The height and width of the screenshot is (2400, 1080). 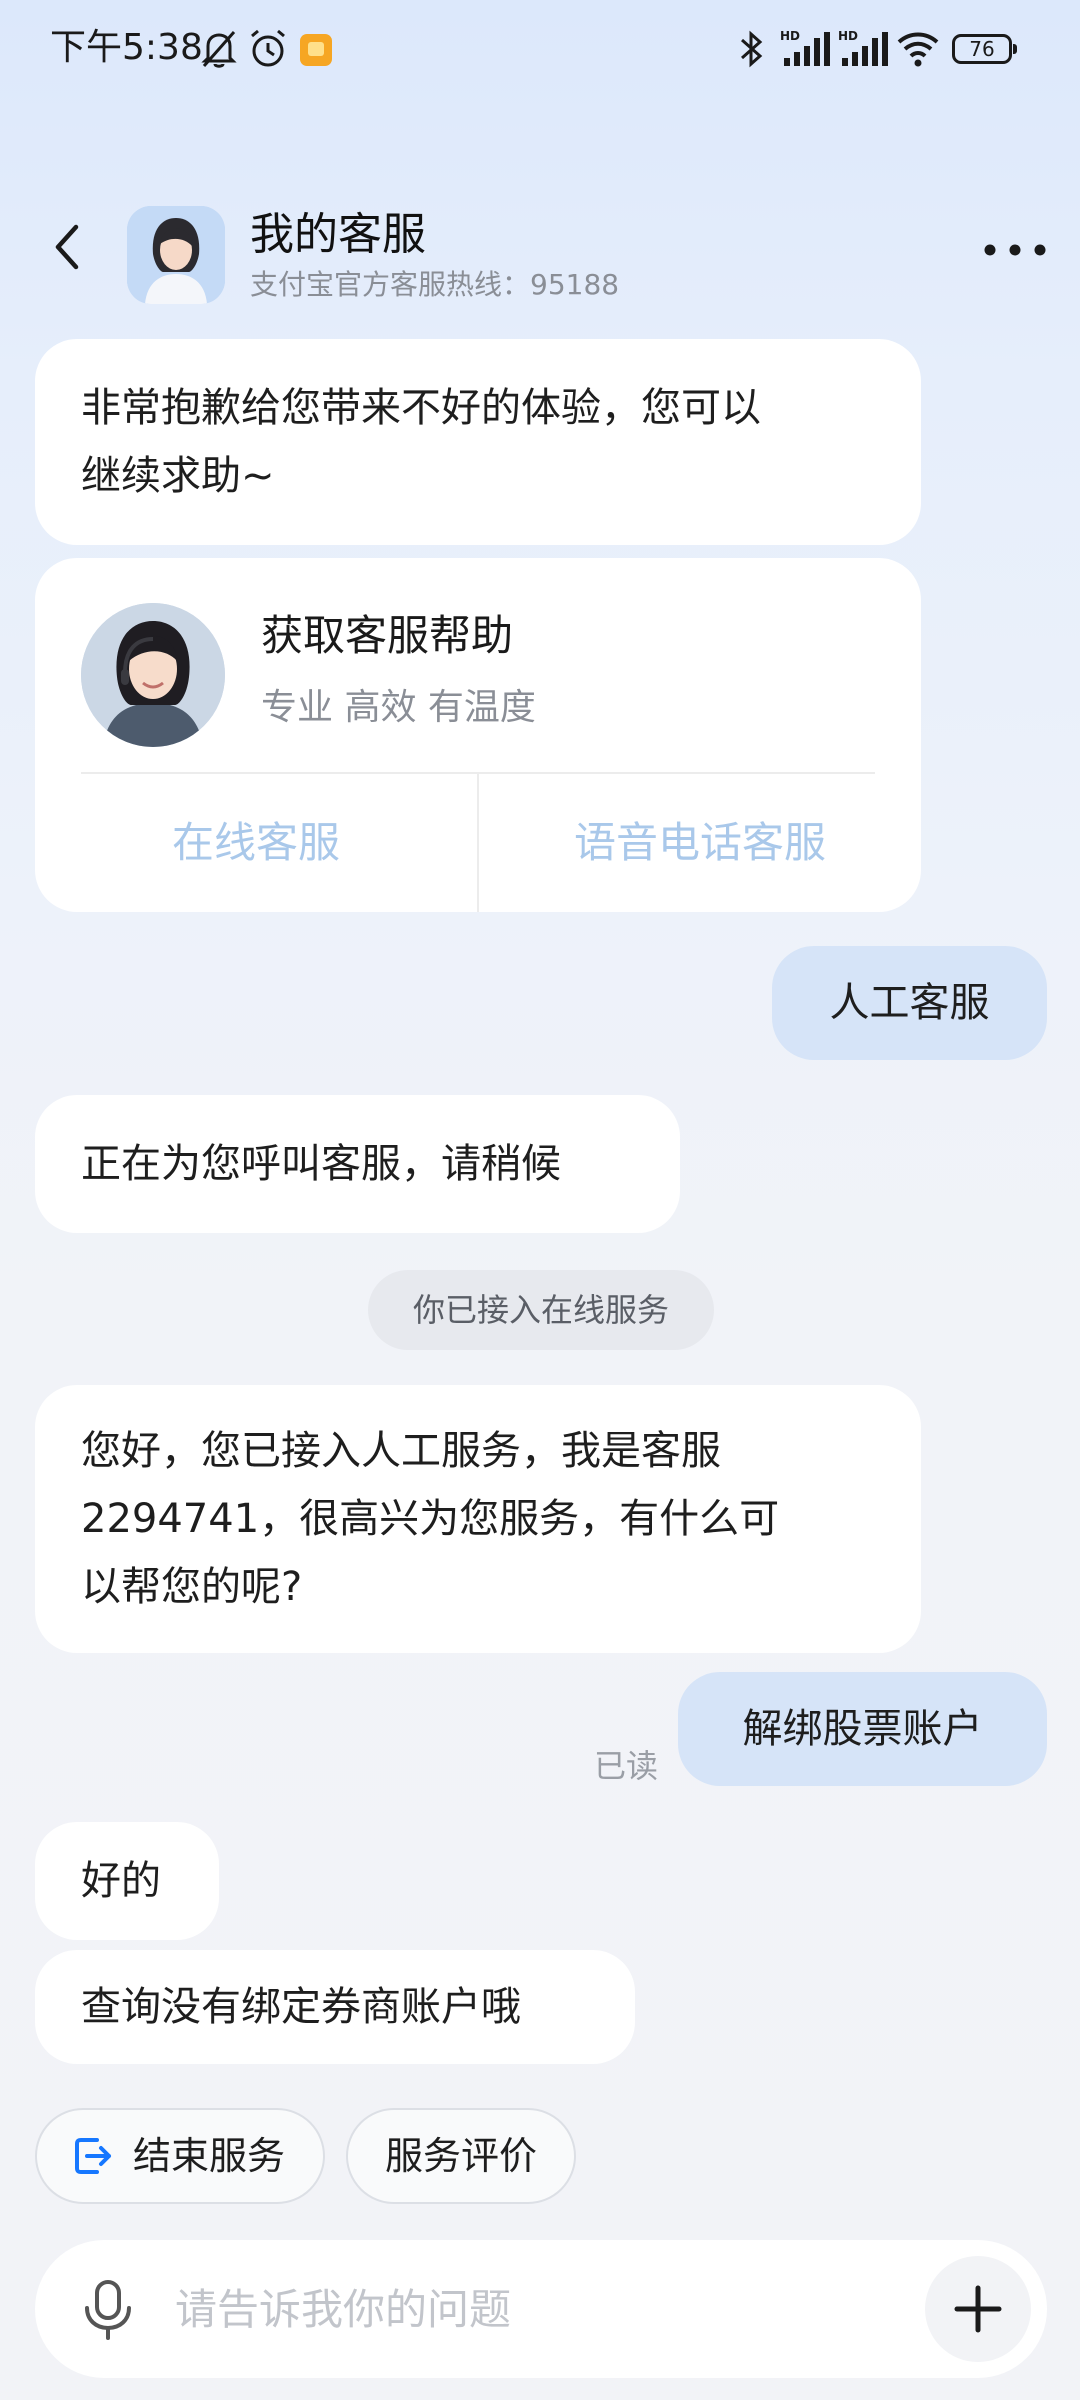 What do you see at coordinates (700, 843) in the screenshot?
I see `voice-call-support-button: 语音电话客服` at bounding box center [700, 843].